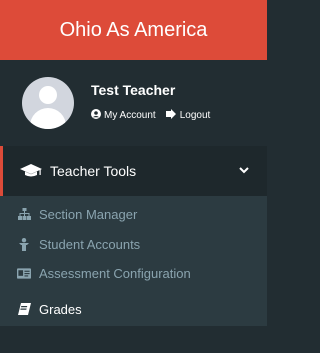  I want to click on book-icon, so click(24, 309).